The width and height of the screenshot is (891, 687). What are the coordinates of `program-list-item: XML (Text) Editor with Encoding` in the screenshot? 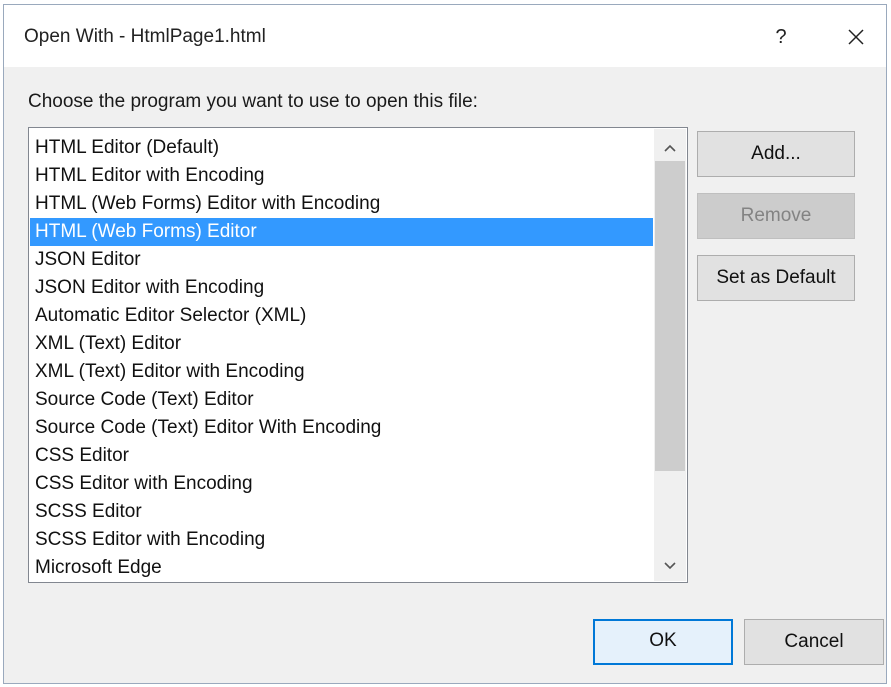 It's located at (341, 372).